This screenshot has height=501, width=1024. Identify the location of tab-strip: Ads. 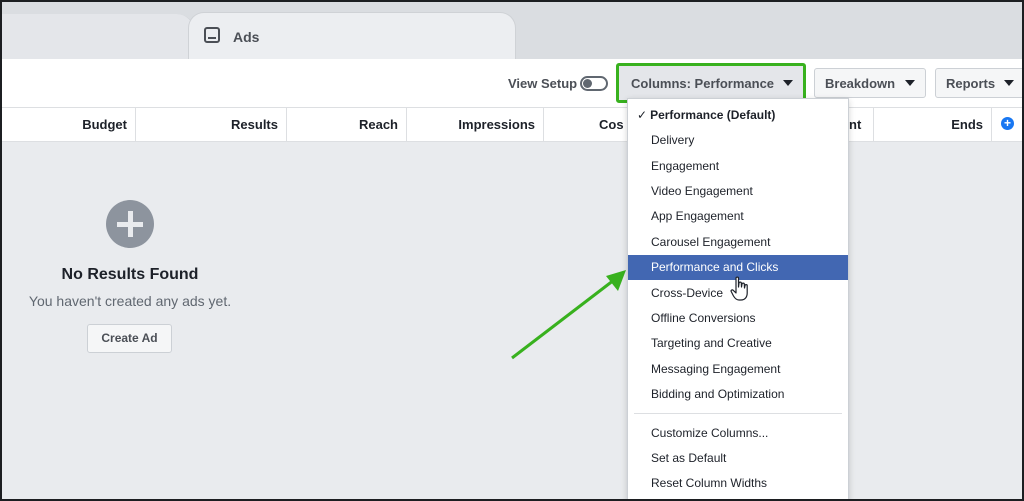
(512, 31).